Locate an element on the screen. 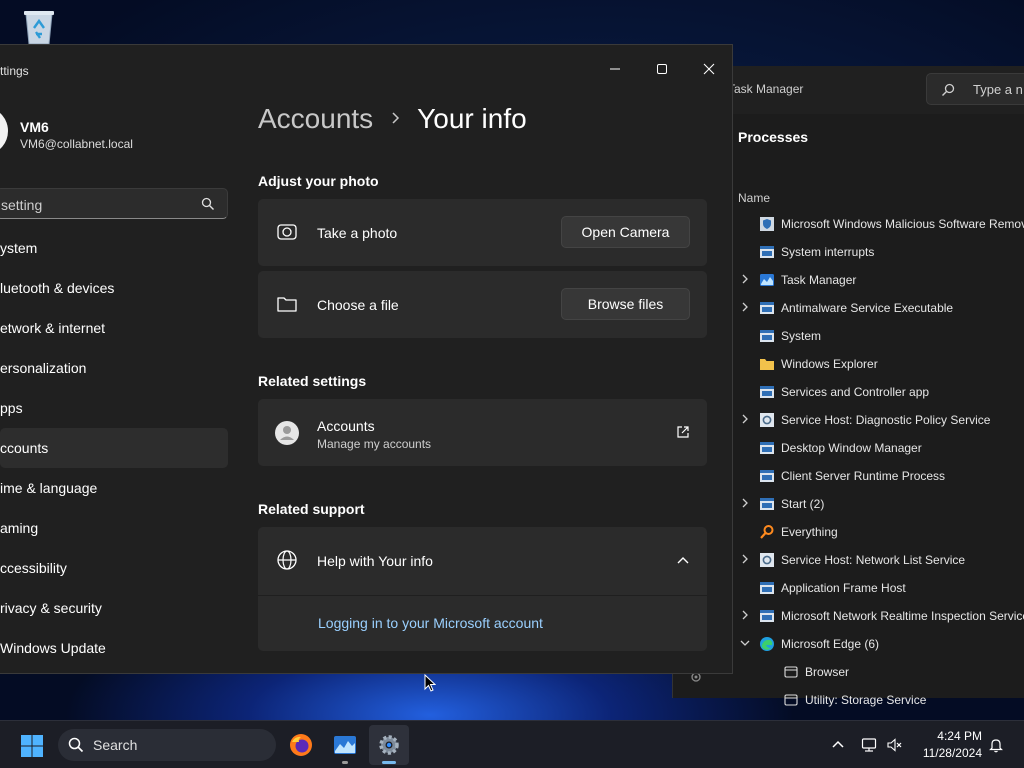  avatar is located at coordinates (4, 131).